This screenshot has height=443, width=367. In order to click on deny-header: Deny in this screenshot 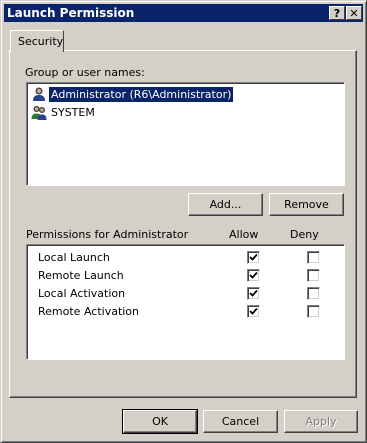, I will do `click(304, 234)`.